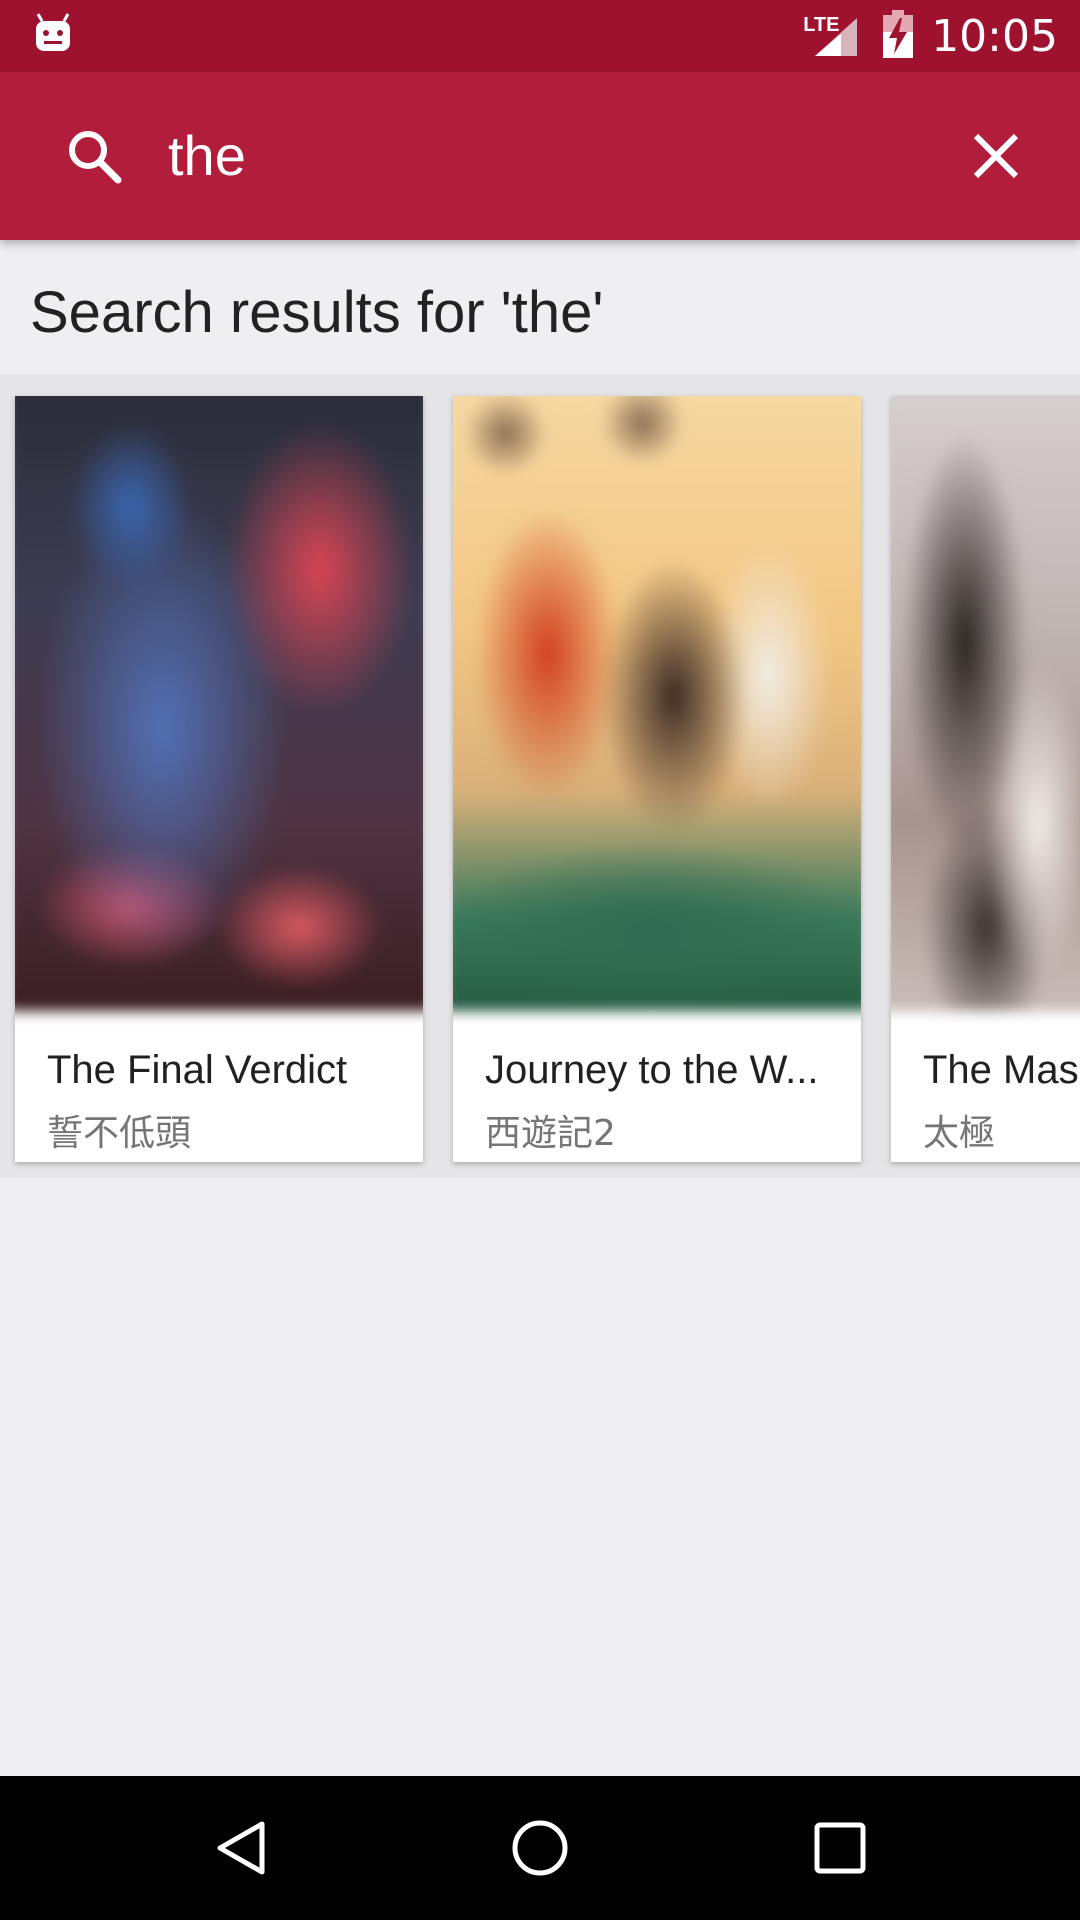 The width and height of the screenshot is (1080, 1920). What do you see at coordinates (53, 35) in the screenshot?
I see `android-notification-icon` at bounding box center [53, 35].